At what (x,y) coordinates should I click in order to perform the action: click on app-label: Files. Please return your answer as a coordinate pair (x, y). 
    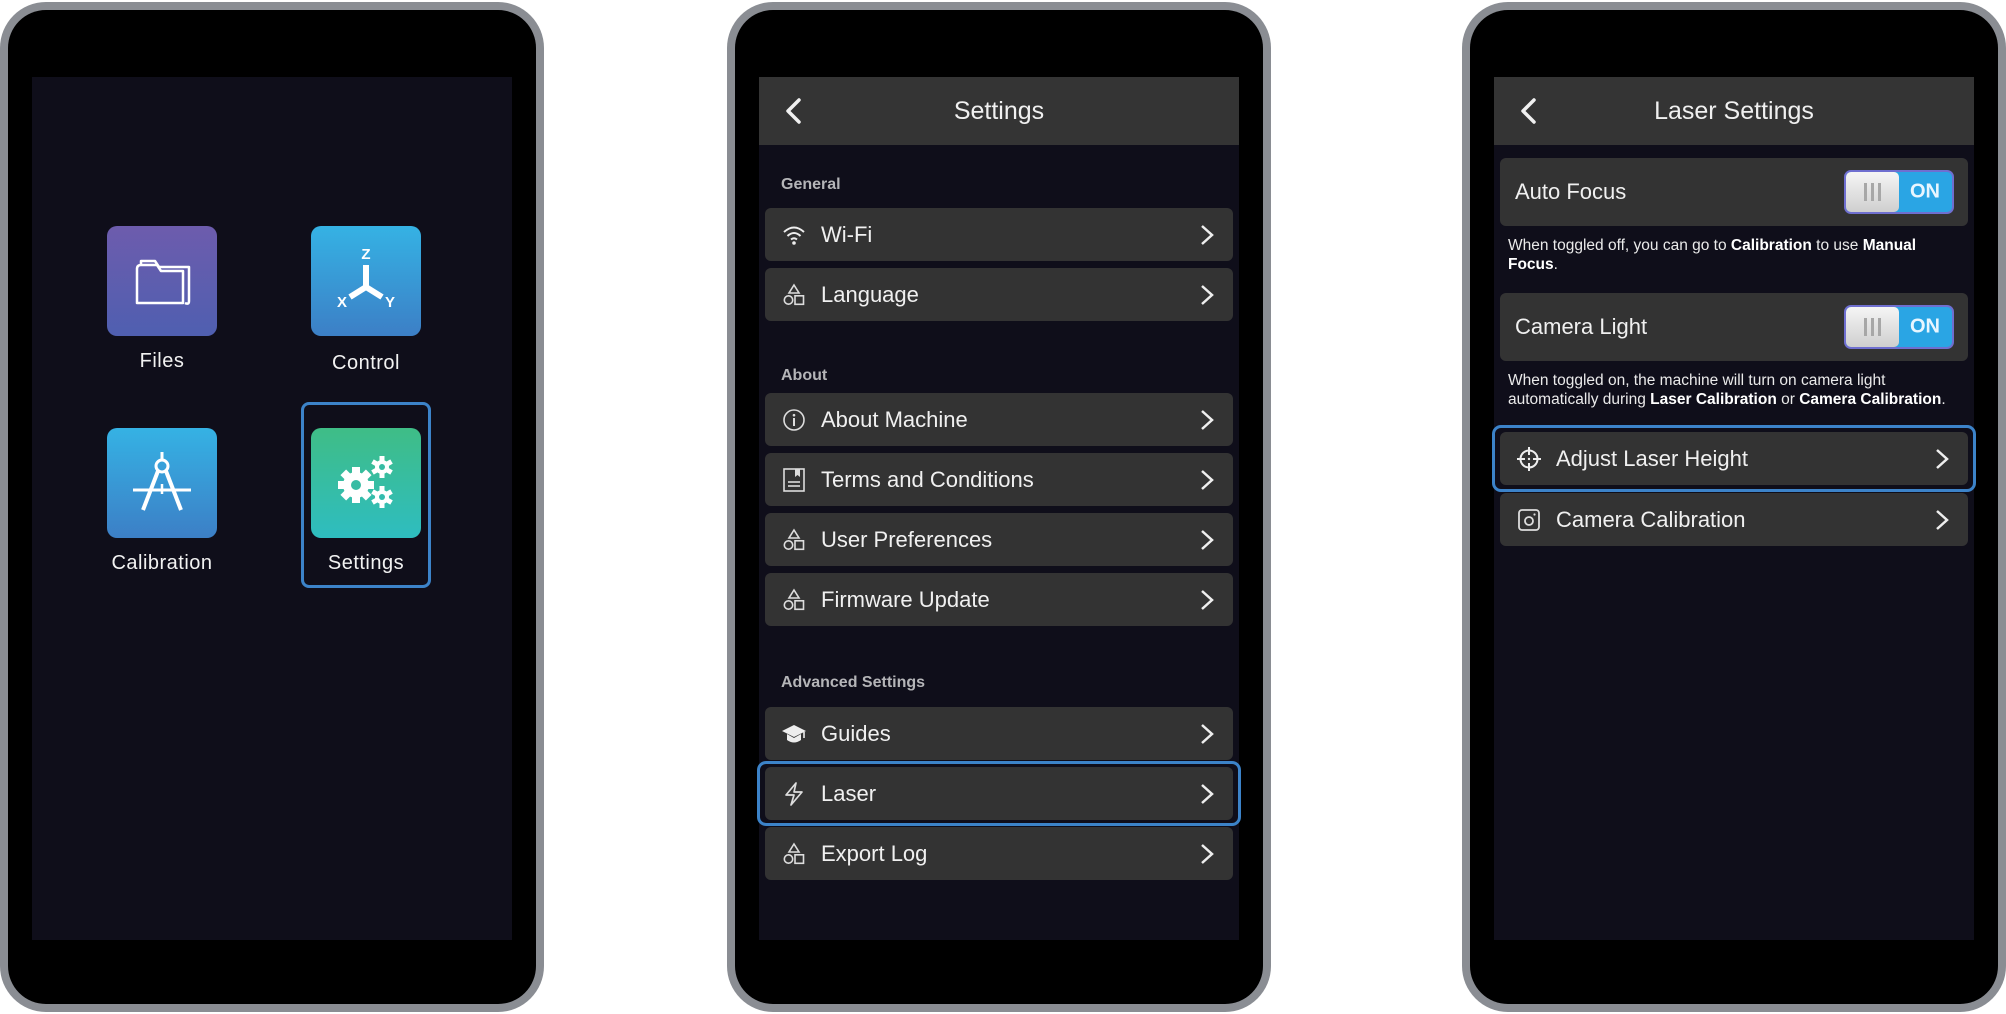
    Looking at the image, I should click on (162, 361).